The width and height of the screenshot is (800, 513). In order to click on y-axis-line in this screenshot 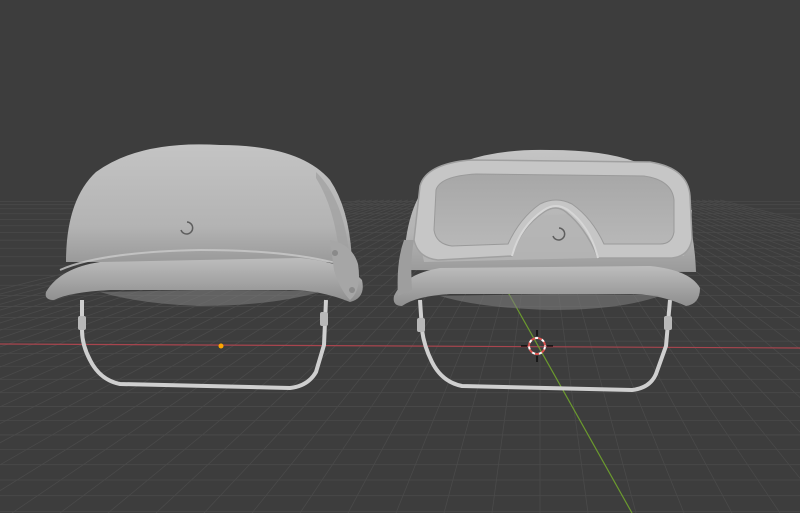, I will do `click(568, 399)`.